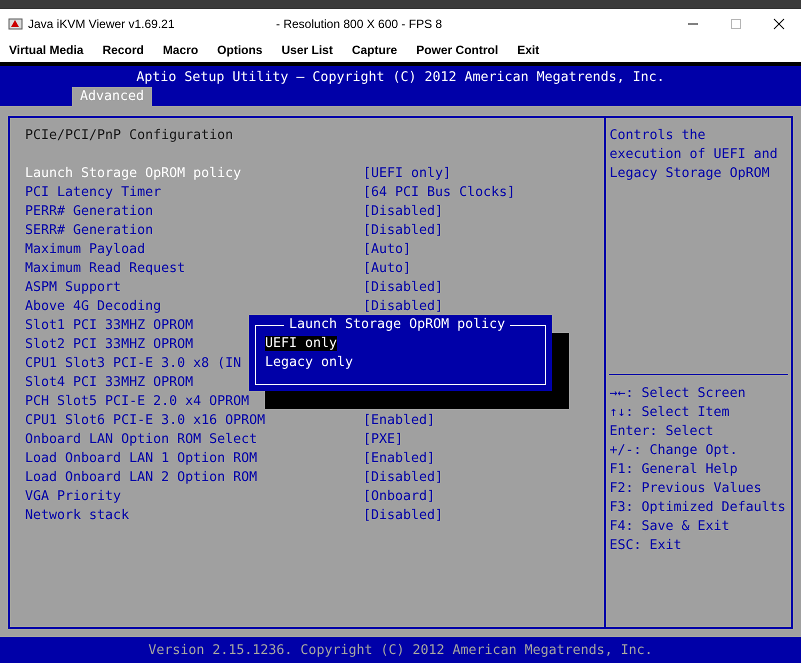 Image resolution: width=801 pixels, height=663 pixels. Describe the element at coordinates (670, 527) in the screenshot. I see `key-help: F4: Save & Exit` at that location.